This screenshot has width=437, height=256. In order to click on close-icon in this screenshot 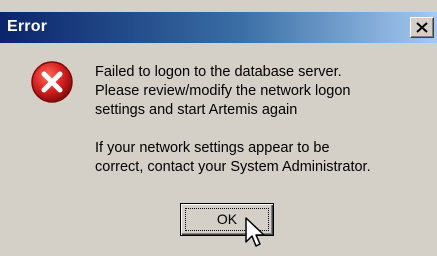, I will do `click(422, 27)`.